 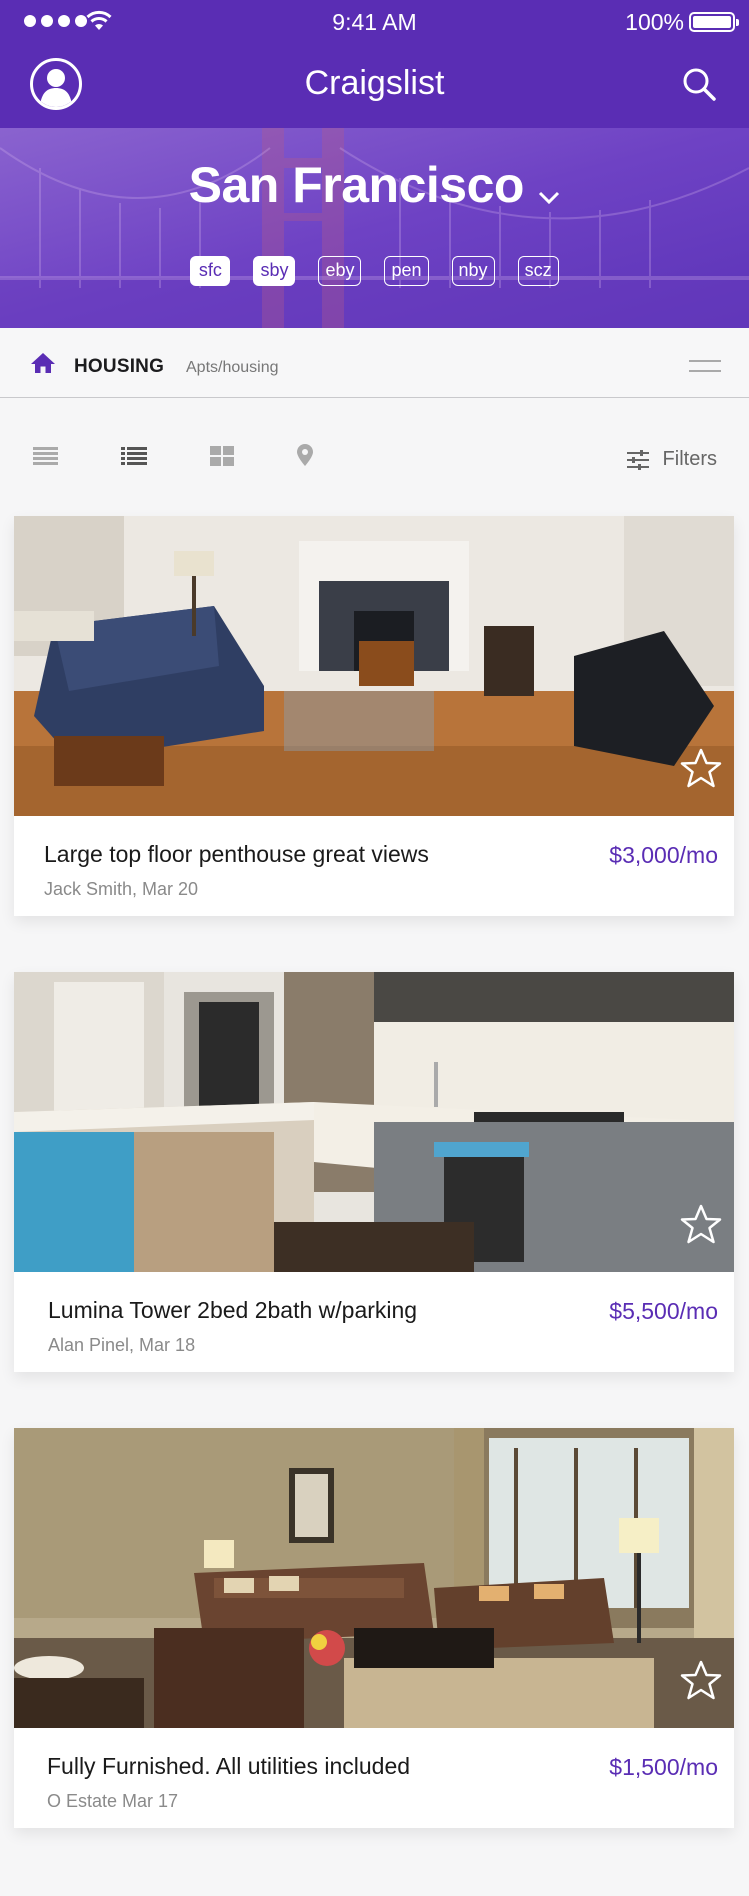 What do you see at coordinates (663, 1767) in the screenshot?
I see `listing-price: $1,500/mo` at bounding box center [663, 1767].